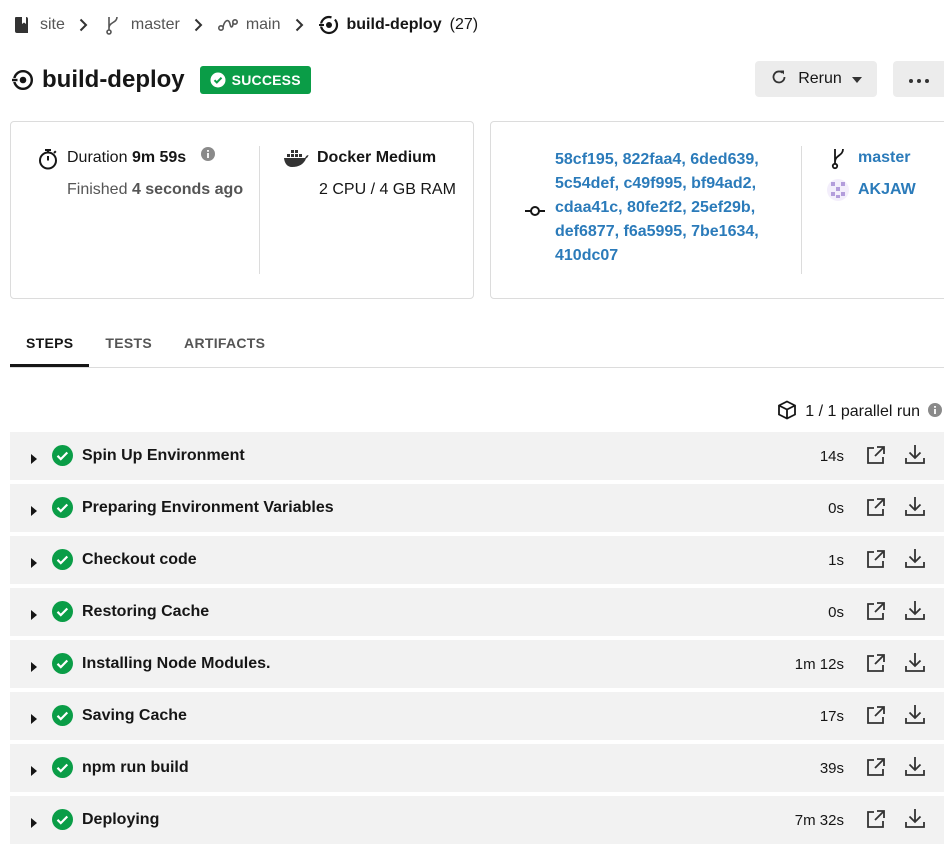 The image size is (944, 850). Describe the element at coordinates (48, 159) in the screenshot. I see `stopwatch-icon` at that location.